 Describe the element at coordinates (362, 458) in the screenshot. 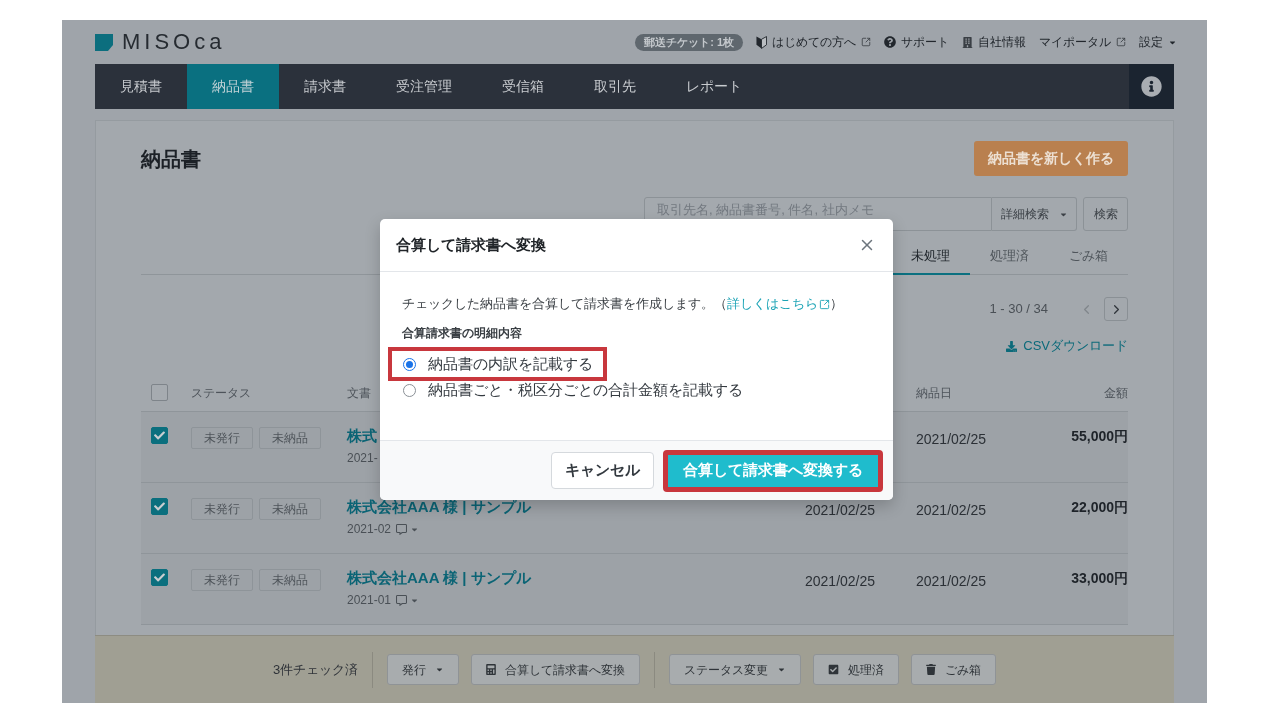

I see `document-number: 2021-` at that location.